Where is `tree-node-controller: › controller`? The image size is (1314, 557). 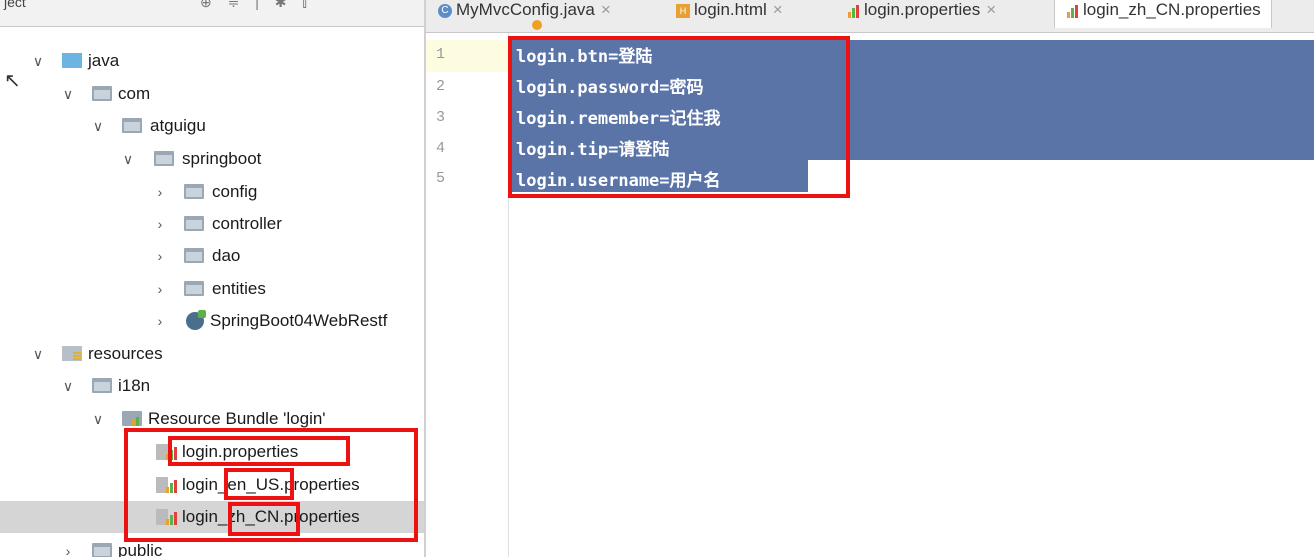
tree-node-controller: › controller is located at coordinates (212, 224).